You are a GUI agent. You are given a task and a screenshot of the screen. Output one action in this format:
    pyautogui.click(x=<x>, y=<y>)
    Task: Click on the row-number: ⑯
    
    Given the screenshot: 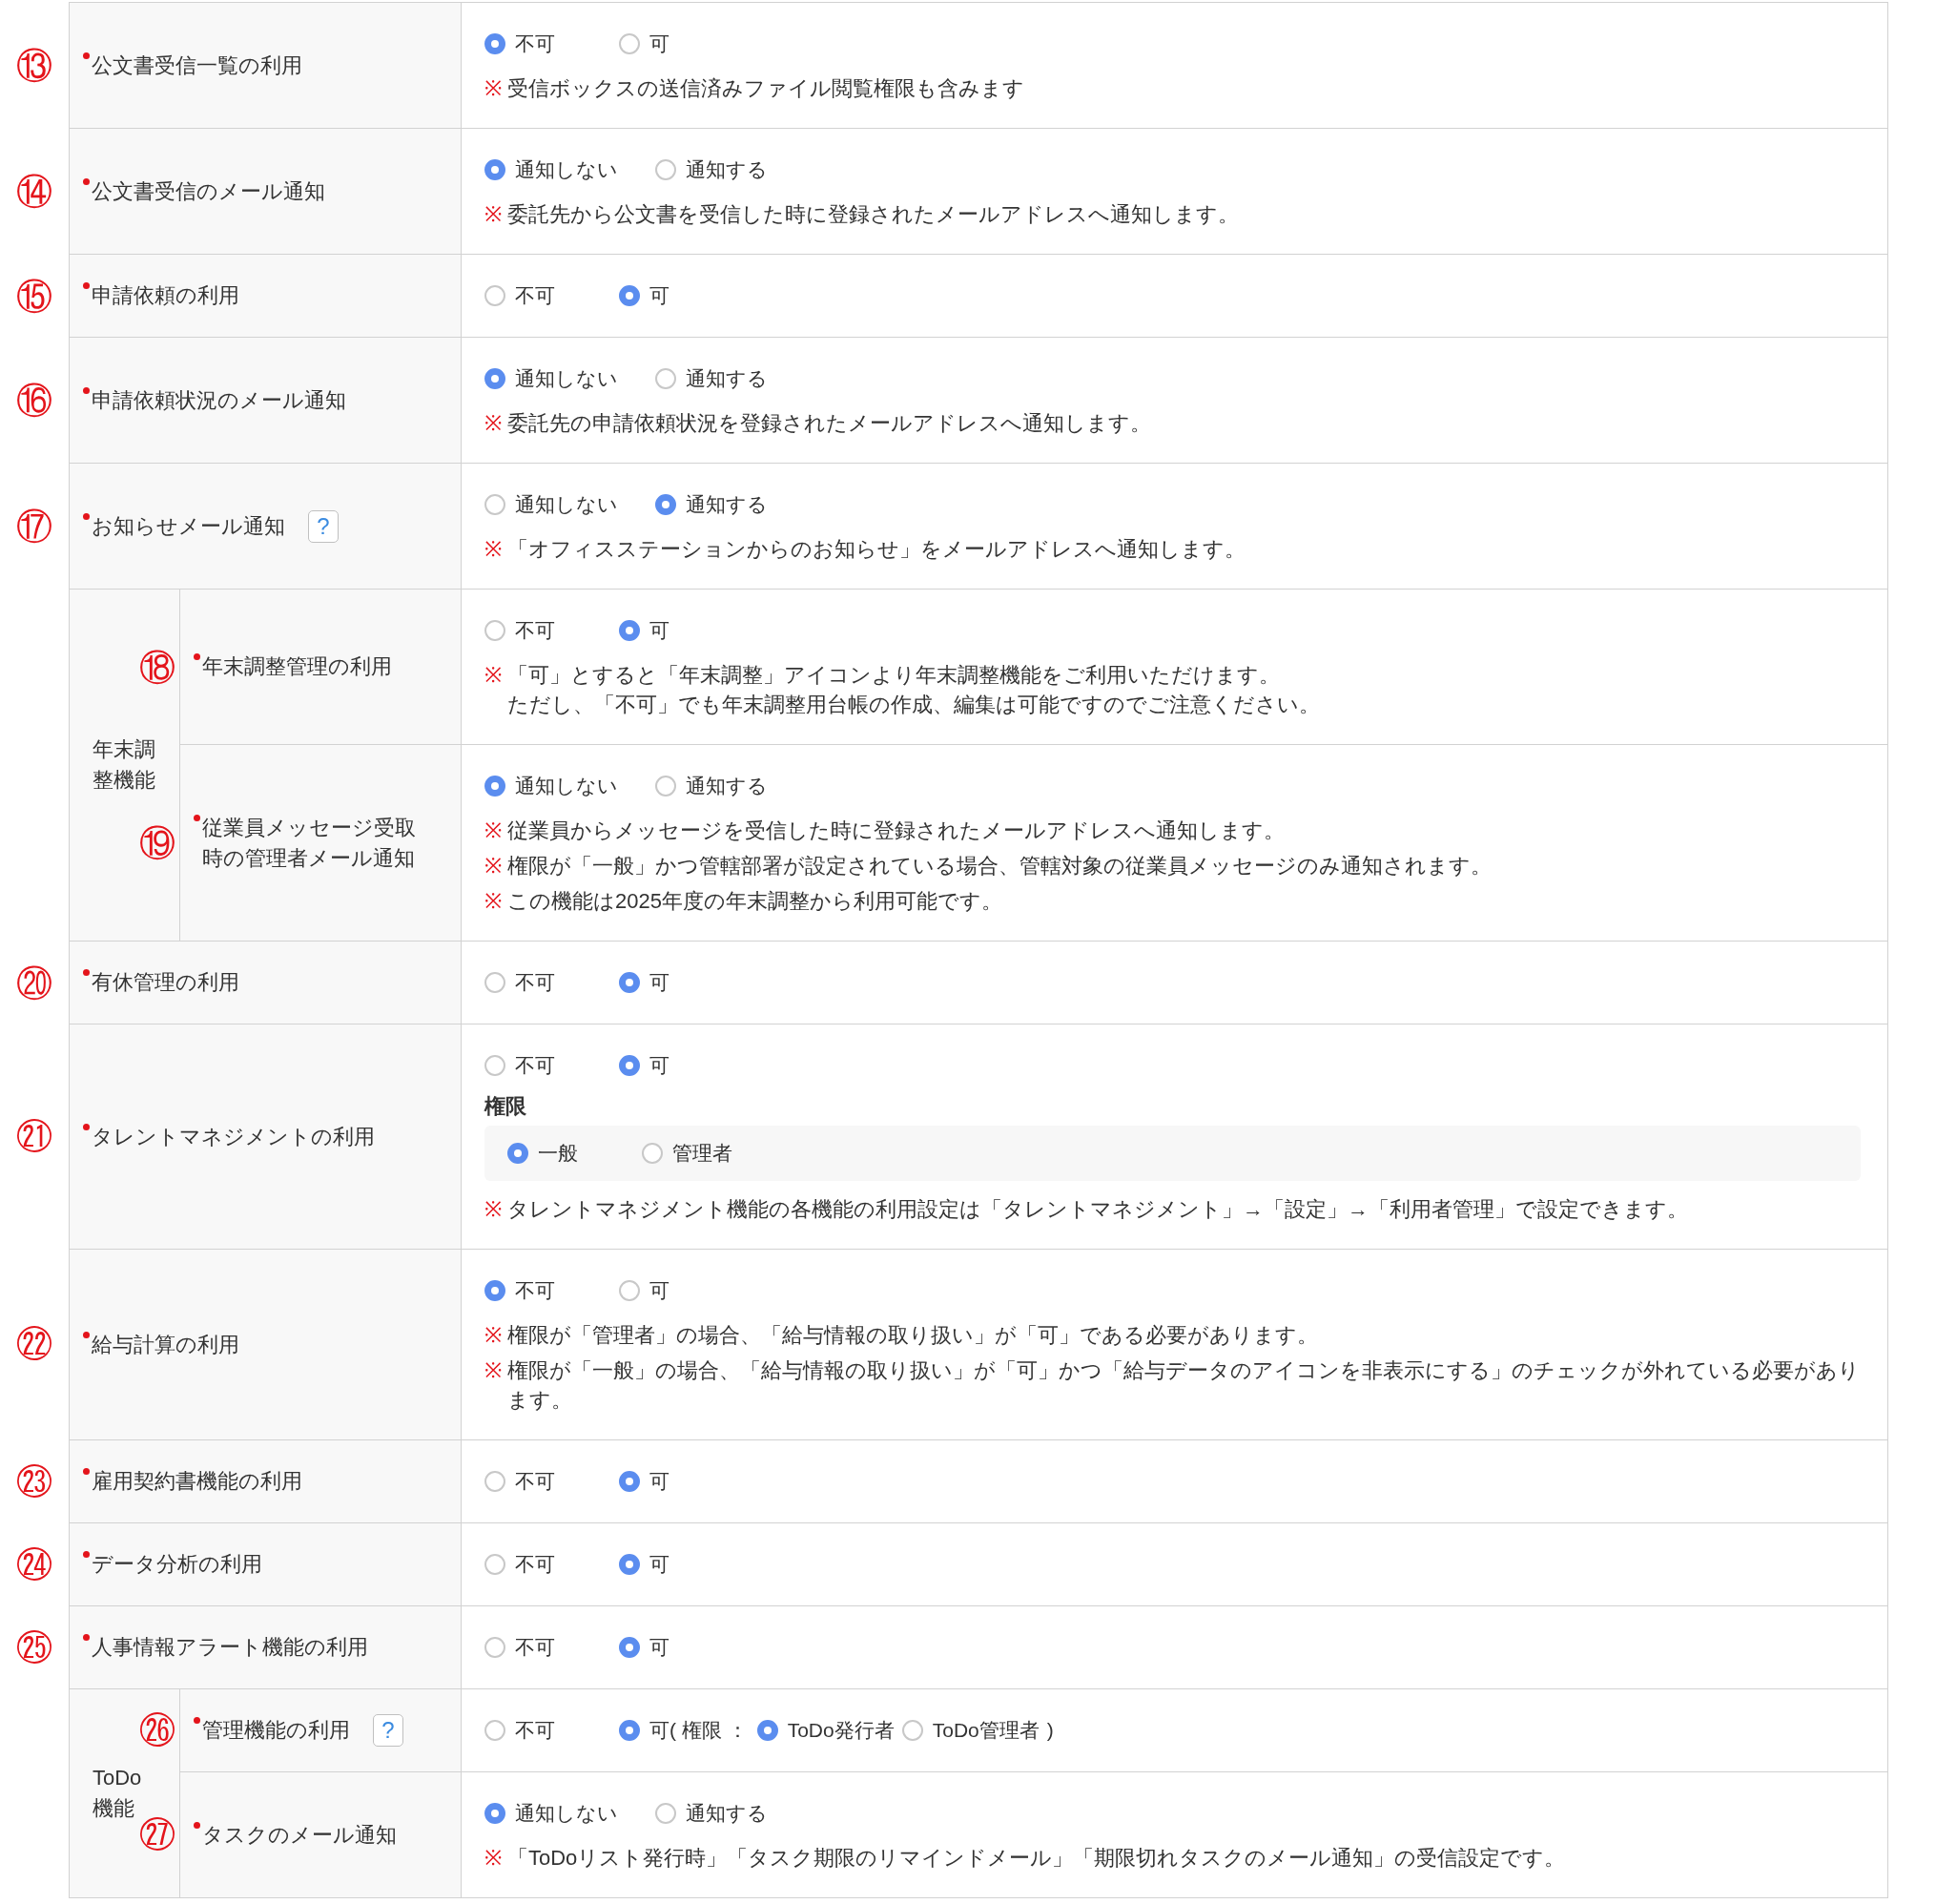 What is the action you would take?
    pyautogui.click(x=34, y=401)
    